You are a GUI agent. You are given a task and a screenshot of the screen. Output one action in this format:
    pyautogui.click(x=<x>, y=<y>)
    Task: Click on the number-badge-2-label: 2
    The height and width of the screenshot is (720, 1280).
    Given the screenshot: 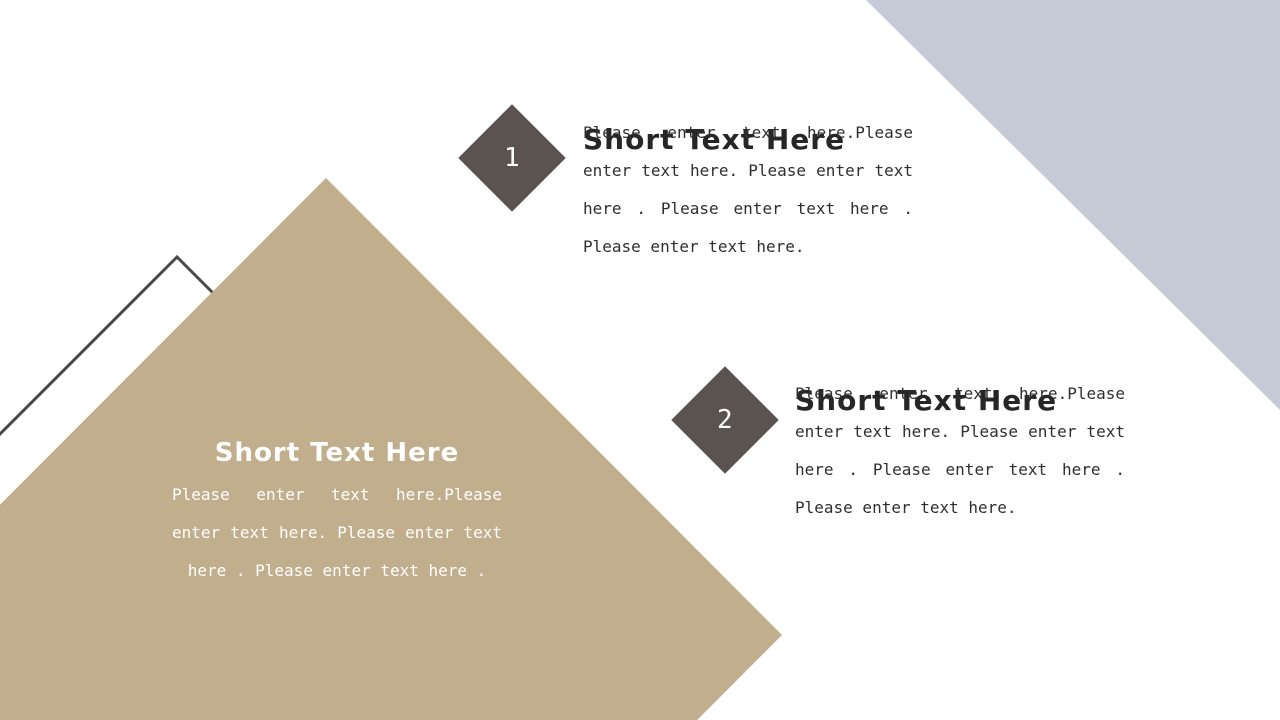 What is the action you would take?
    pyautogui.click(x=725, y=420)
    